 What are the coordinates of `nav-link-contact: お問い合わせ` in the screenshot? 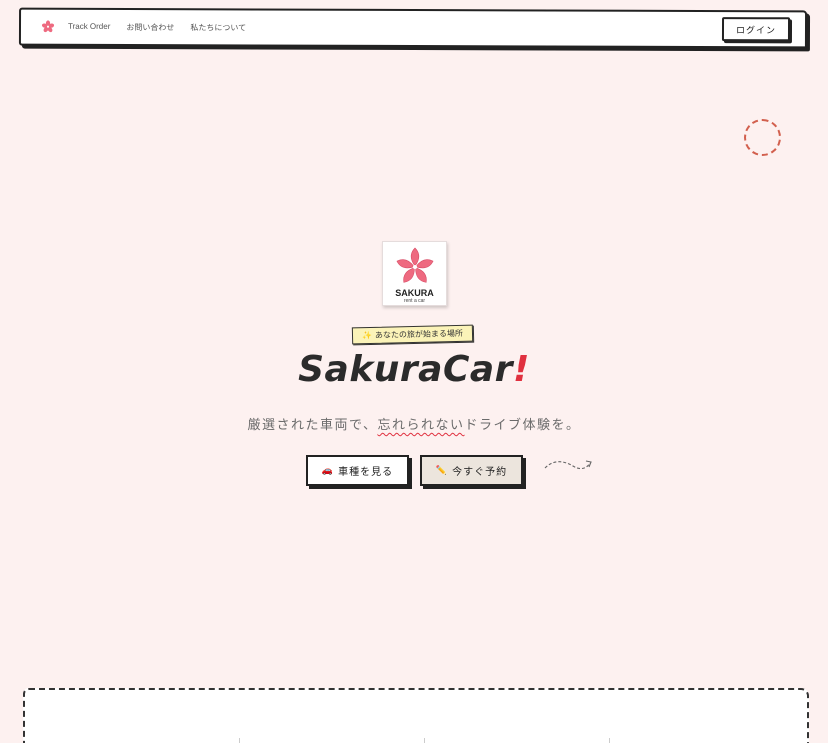 It's located at (150, 27).